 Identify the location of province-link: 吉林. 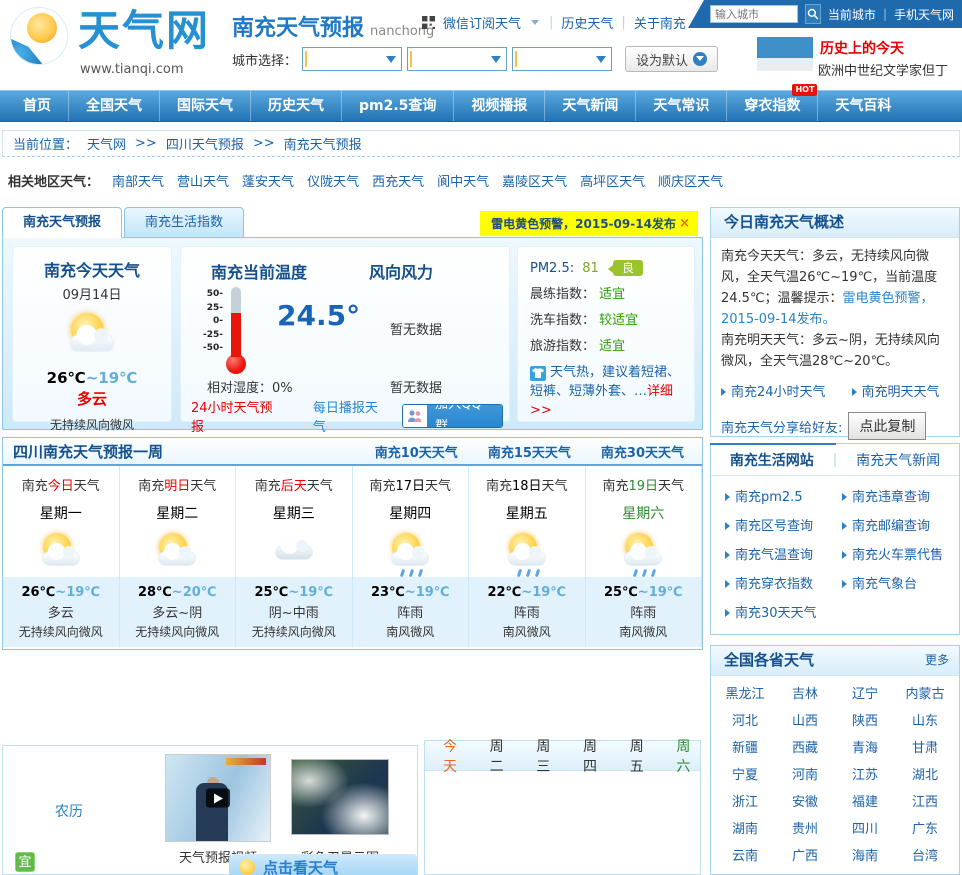
(805, 694).